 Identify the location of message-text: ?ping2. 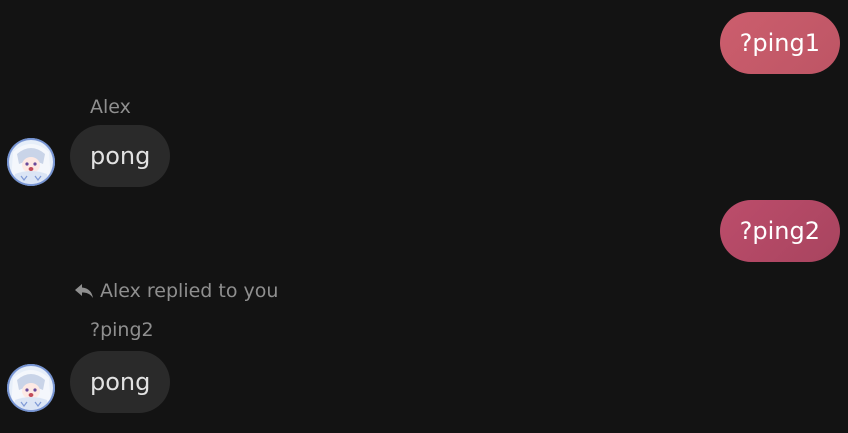
(779, 231).